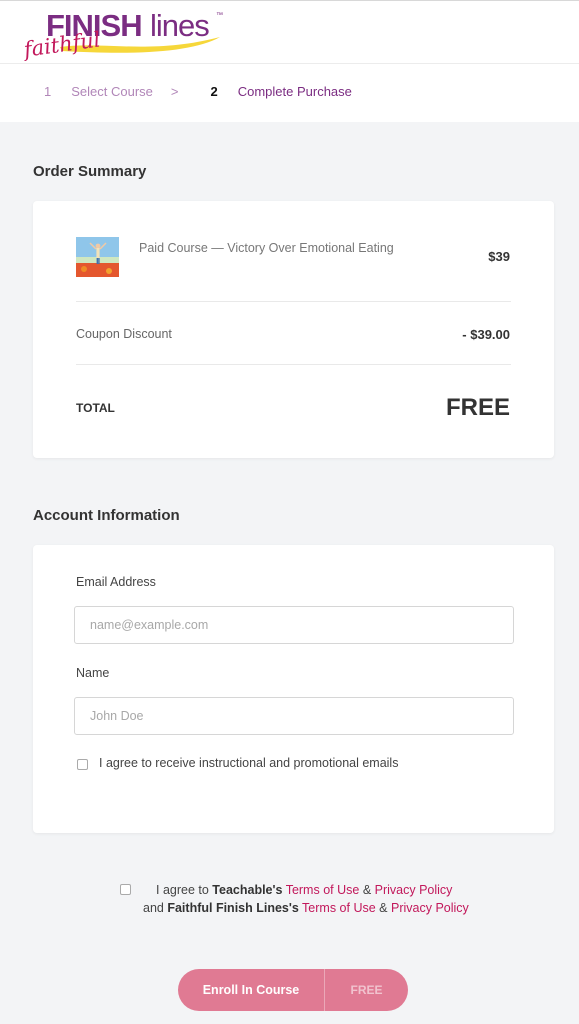 This screenshot has width=579, height=1024. Describe the element at coordinates (124, 334) in the screenshot. I see `coupon-discount-label: Coupon Discount` at that location.